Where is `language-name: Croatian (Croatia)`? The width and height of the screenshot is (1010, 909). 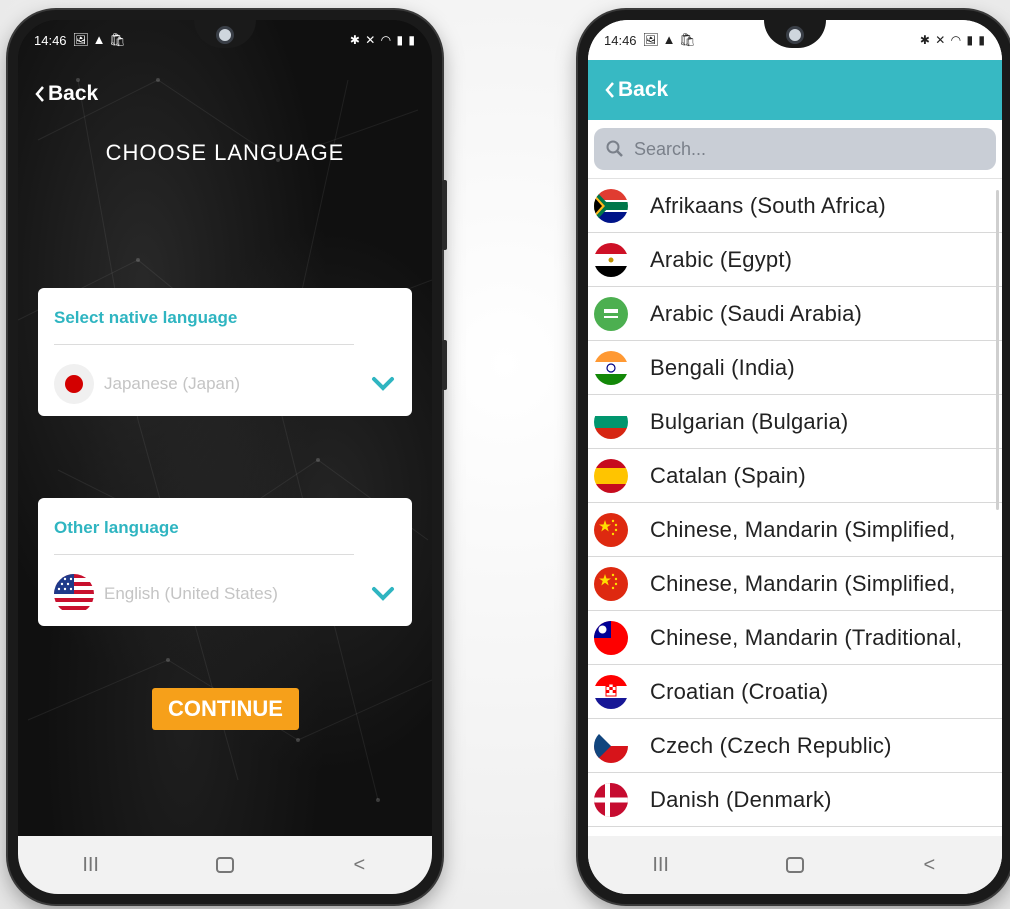 language-name: Croatian (Croatia) is located at coordinates (739, 691).